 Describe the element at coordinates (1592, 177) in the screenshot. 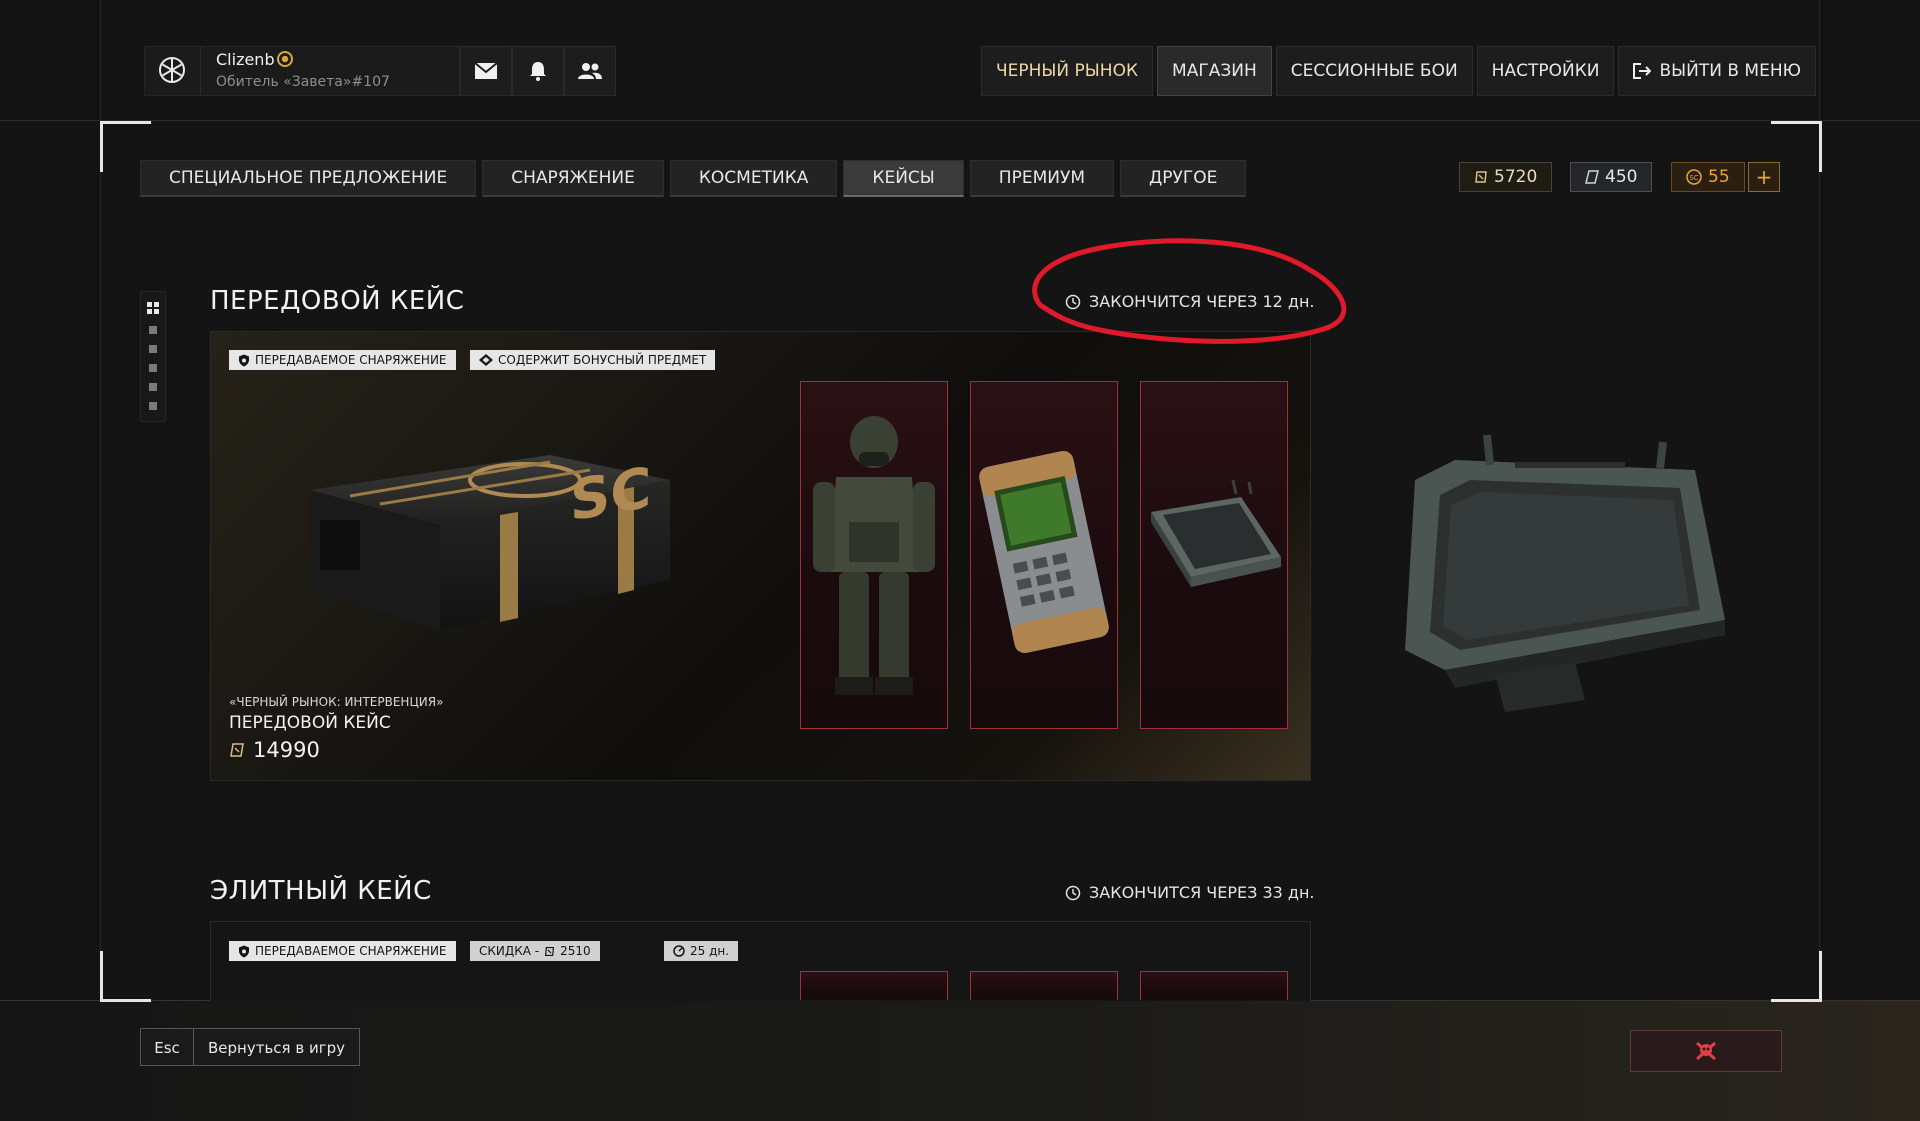

I see `ticket-icon` at that location.